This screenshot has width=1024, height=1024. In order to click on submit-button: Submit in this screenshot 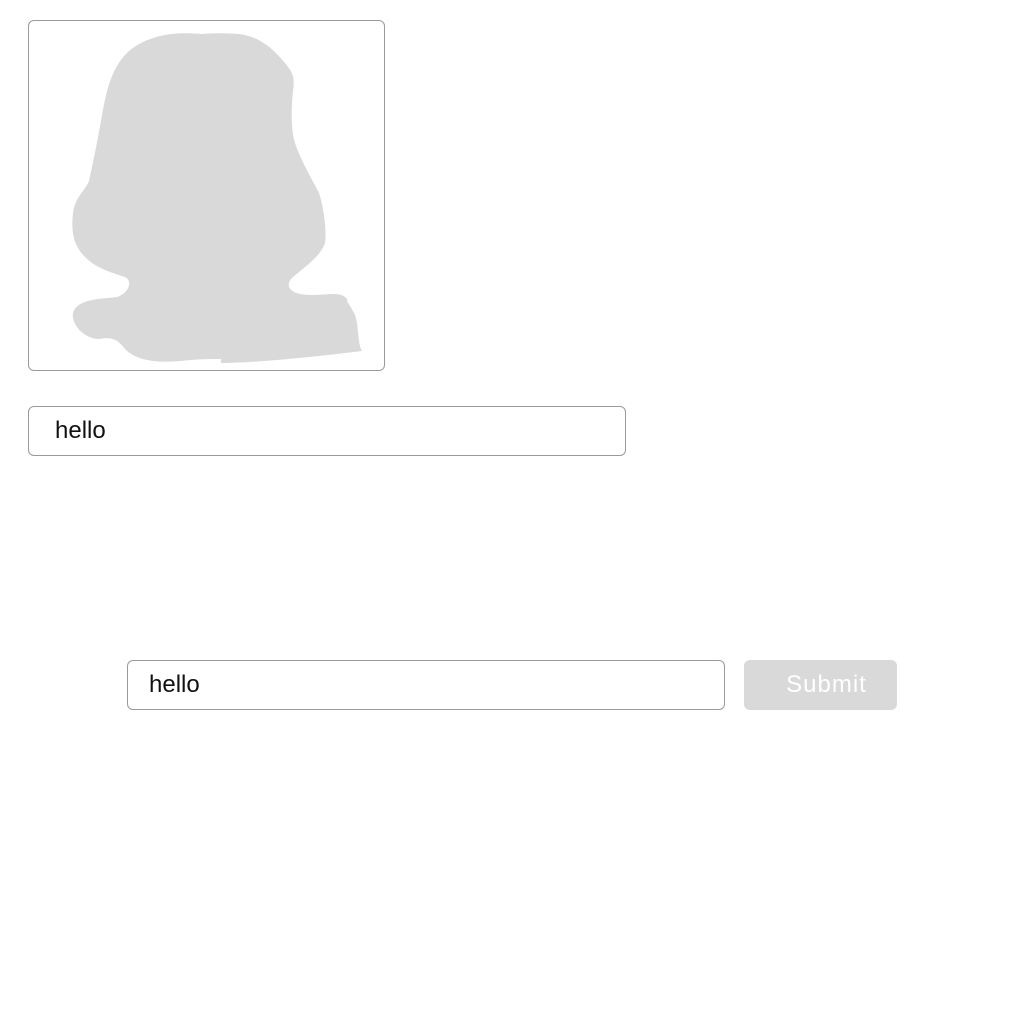, I will do `click(820, 685)`.